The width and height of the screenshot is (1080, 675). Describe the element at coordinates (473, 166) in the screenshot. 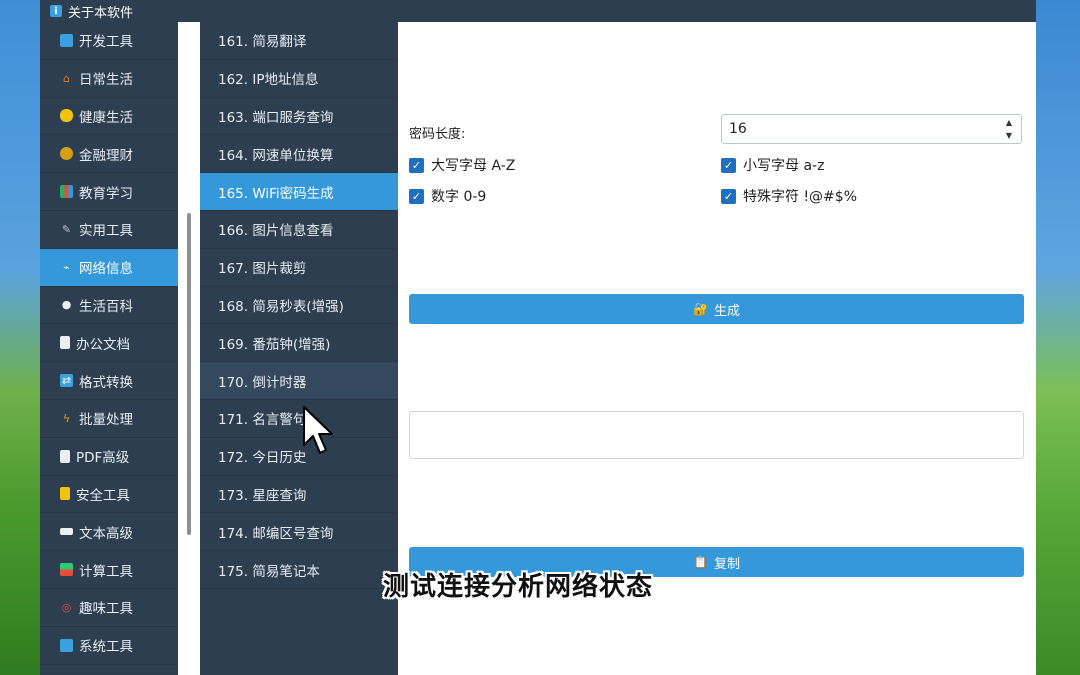

I see `checkbox-label: 大写字母 A-Z` at that location.